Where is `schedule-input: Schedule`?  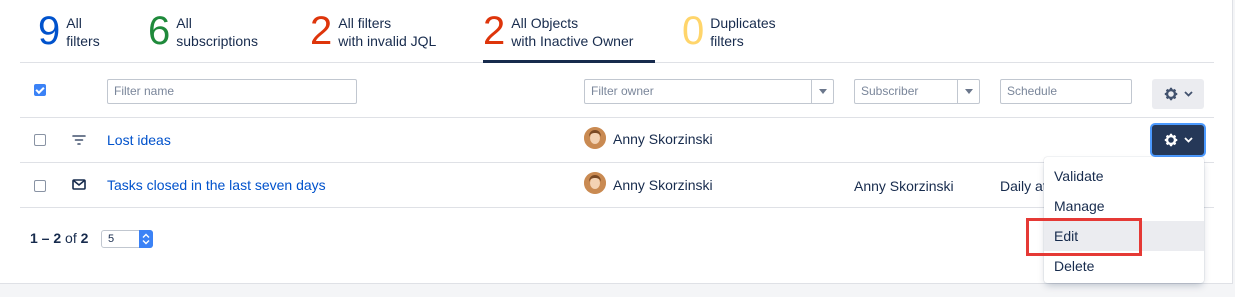
schedule-input: Schedule is located at coordinates (1066, 91).